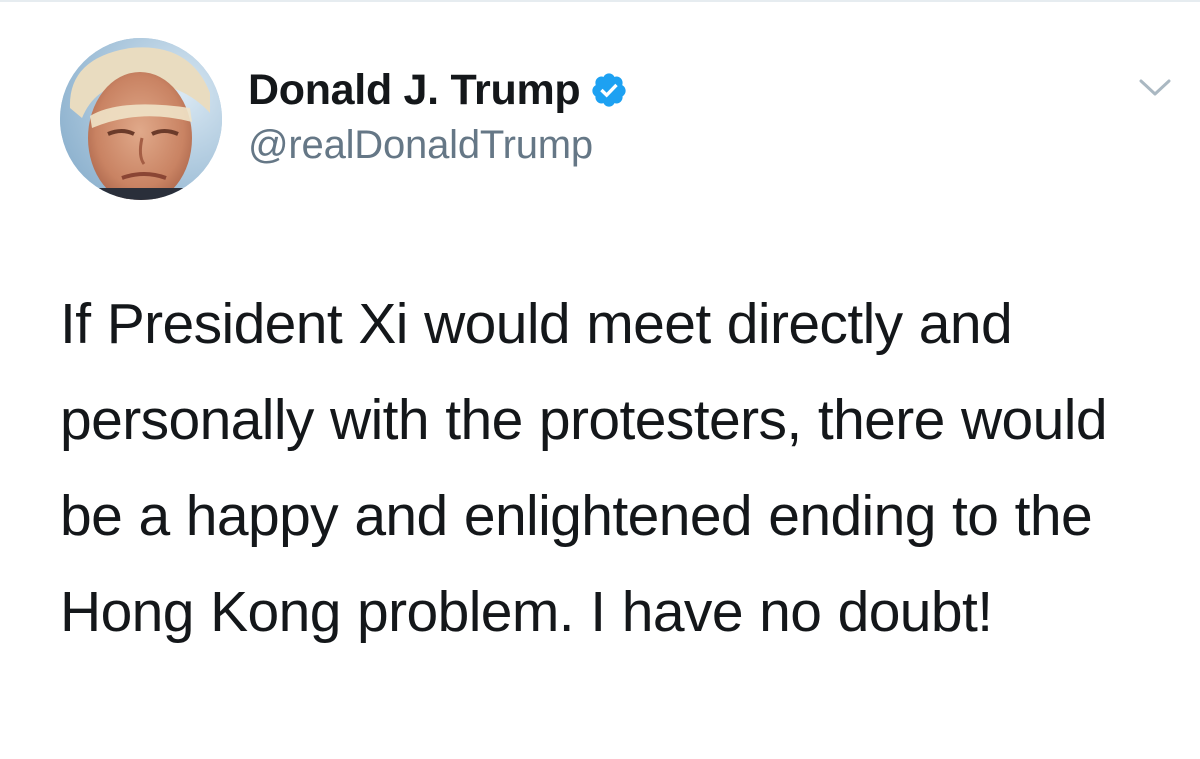  I want to click on author-name-row: Donald J. Trump, so click(438, 90).